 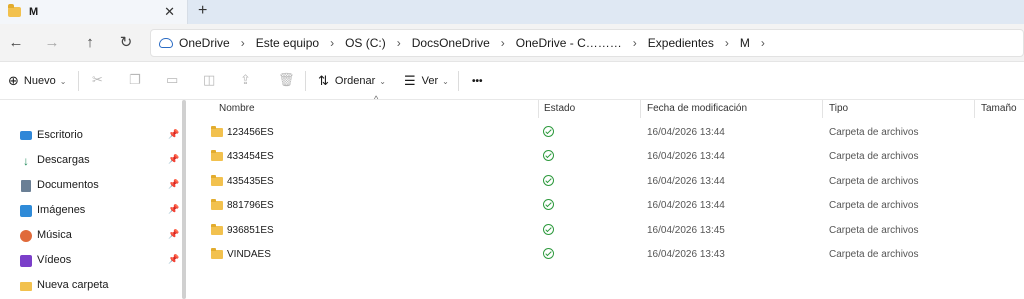 What do you see at coordinates (209, 80) in the screenshot?
I see `rename-icon: ◫` at bounding box center [209, 80].